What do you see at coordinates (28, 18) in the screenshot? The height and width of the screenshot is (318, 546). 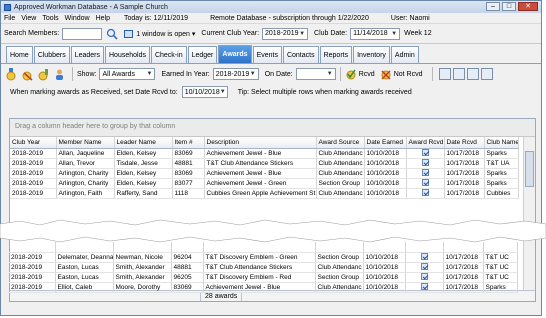 I see `menu-view: View` at bounding box center [28, 18].